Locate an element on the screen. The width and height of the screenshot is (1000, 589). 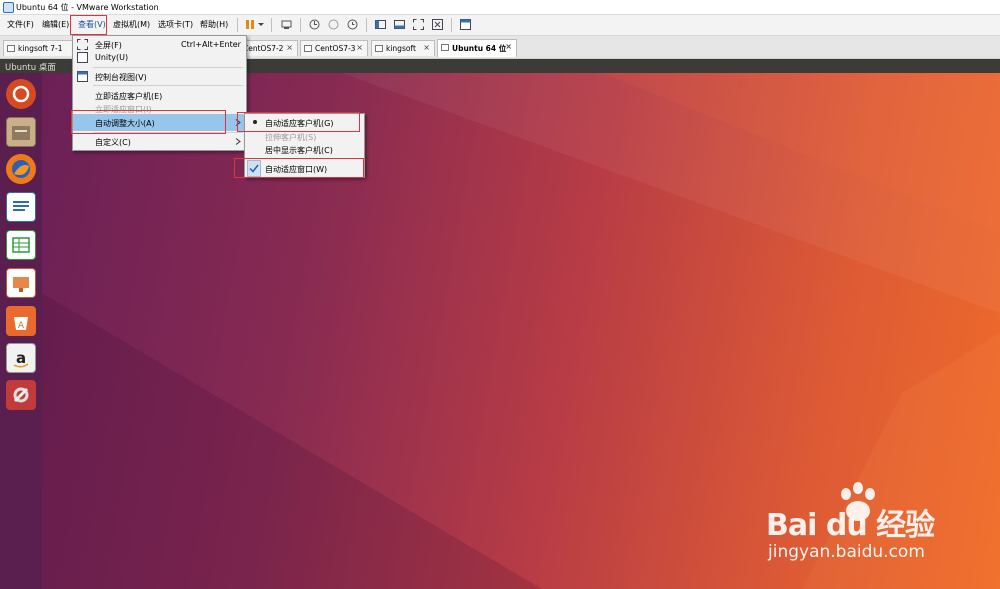
tab-ubuntu-64: Ubuntu 64 位 × is located at coordinates (477, 48).